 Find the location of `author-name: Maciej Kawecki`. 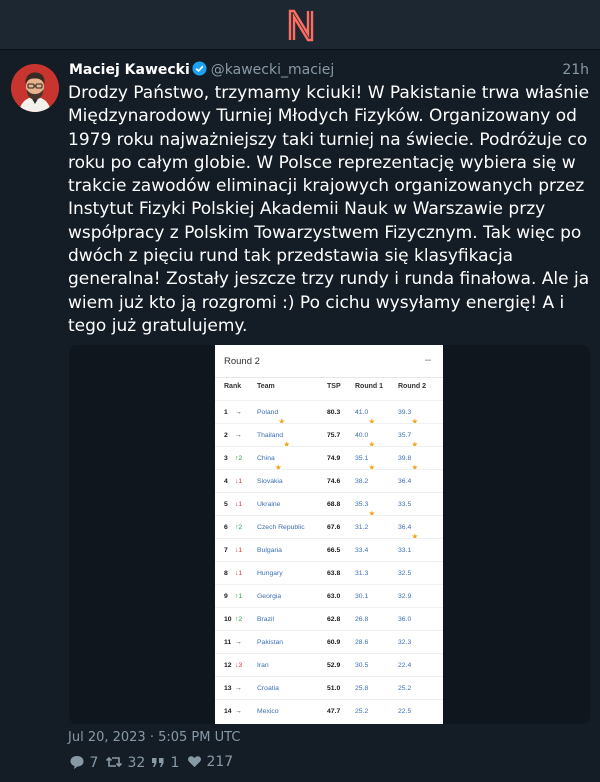

author-name: Maciej Kawecki is located at coordinates (129, 70).